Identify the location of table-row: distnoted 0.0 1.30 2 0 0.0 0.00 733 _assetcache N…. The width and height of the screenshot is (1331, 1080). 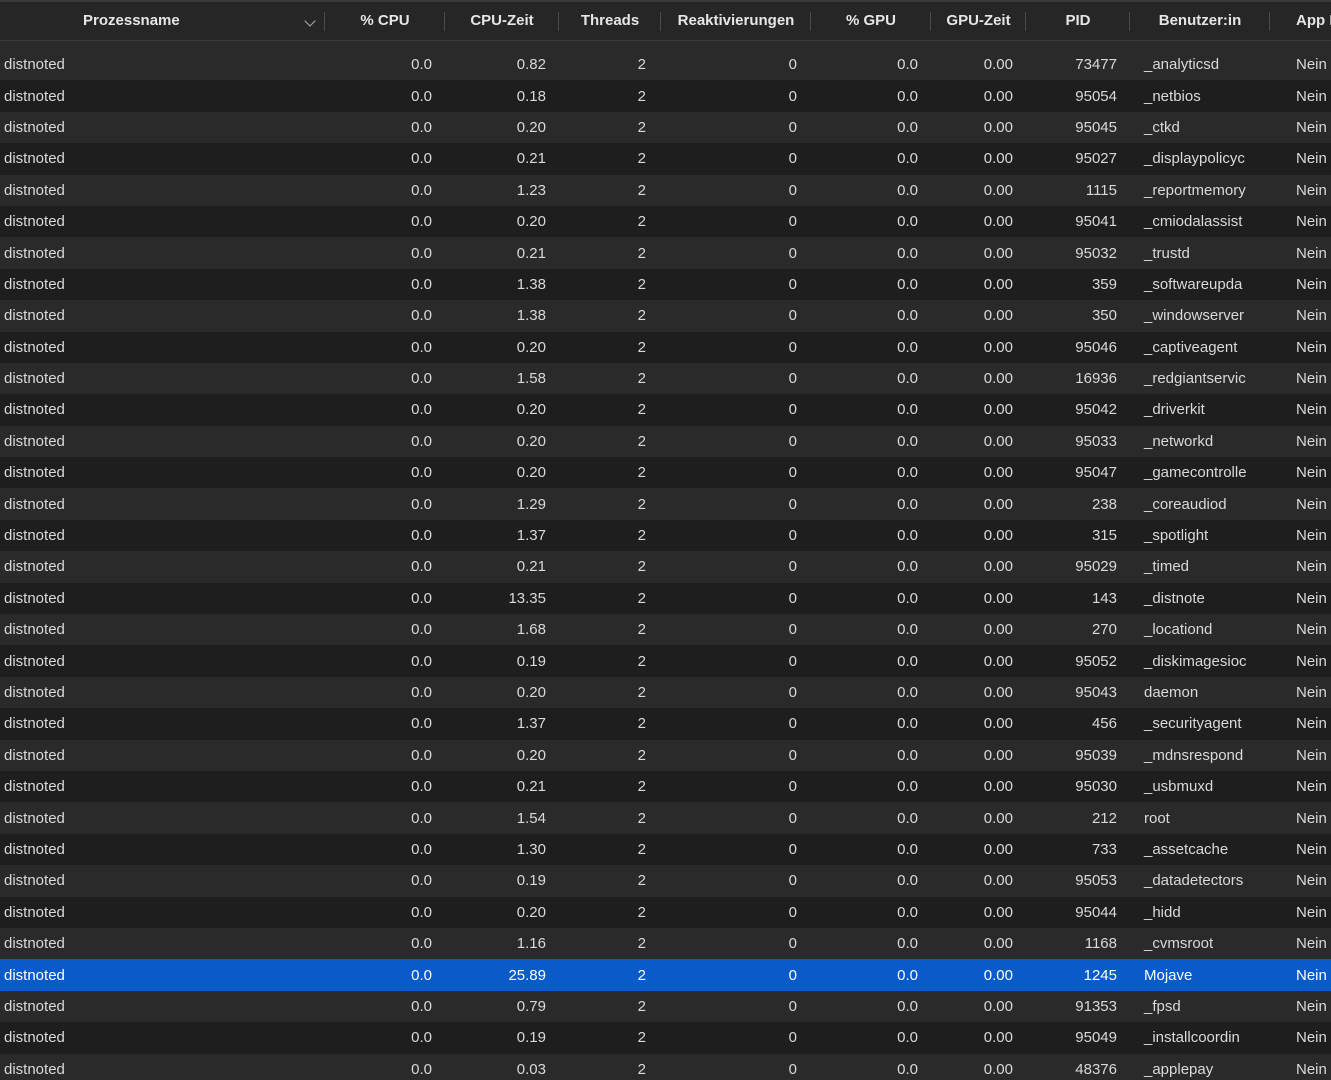
(665, 849).